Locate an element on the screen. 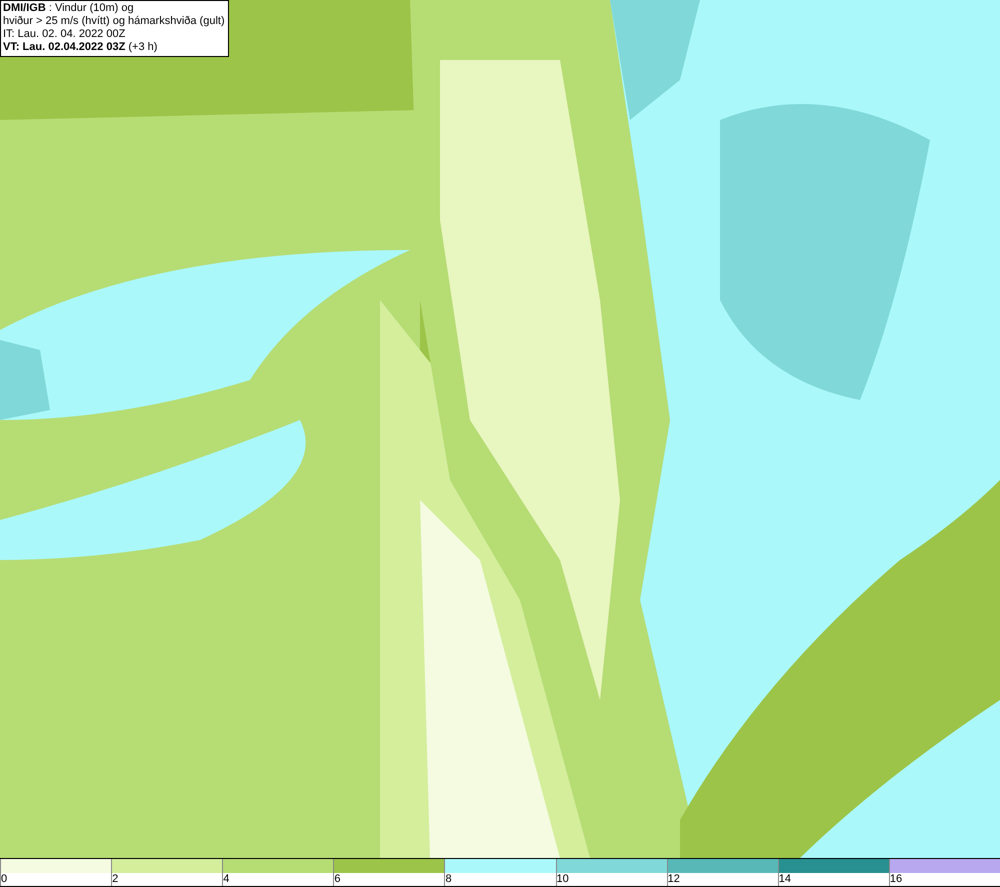  legend-label: 6 is located at coordinates (337, 879).